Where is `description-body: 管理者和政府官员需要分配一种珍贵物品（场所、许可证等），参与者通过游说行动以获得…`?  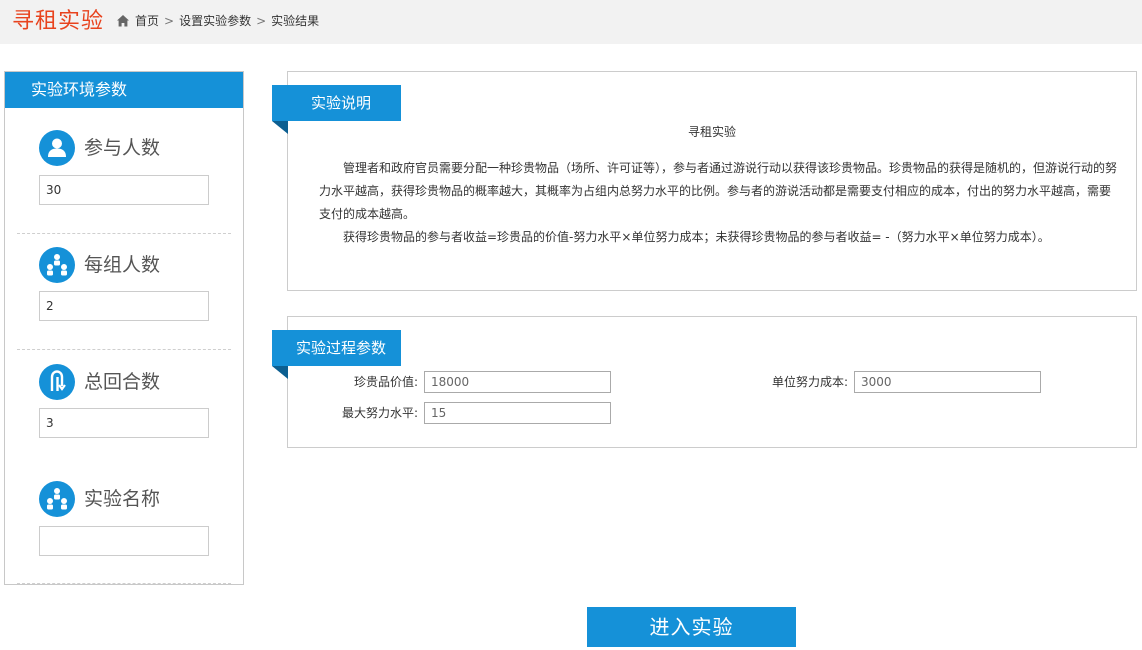 description-body: 管理者和政府官员需要分配一种珍贵物品（场所、许可证等），参与者通过游说行动以获得… is located at coordinates (719, 203).